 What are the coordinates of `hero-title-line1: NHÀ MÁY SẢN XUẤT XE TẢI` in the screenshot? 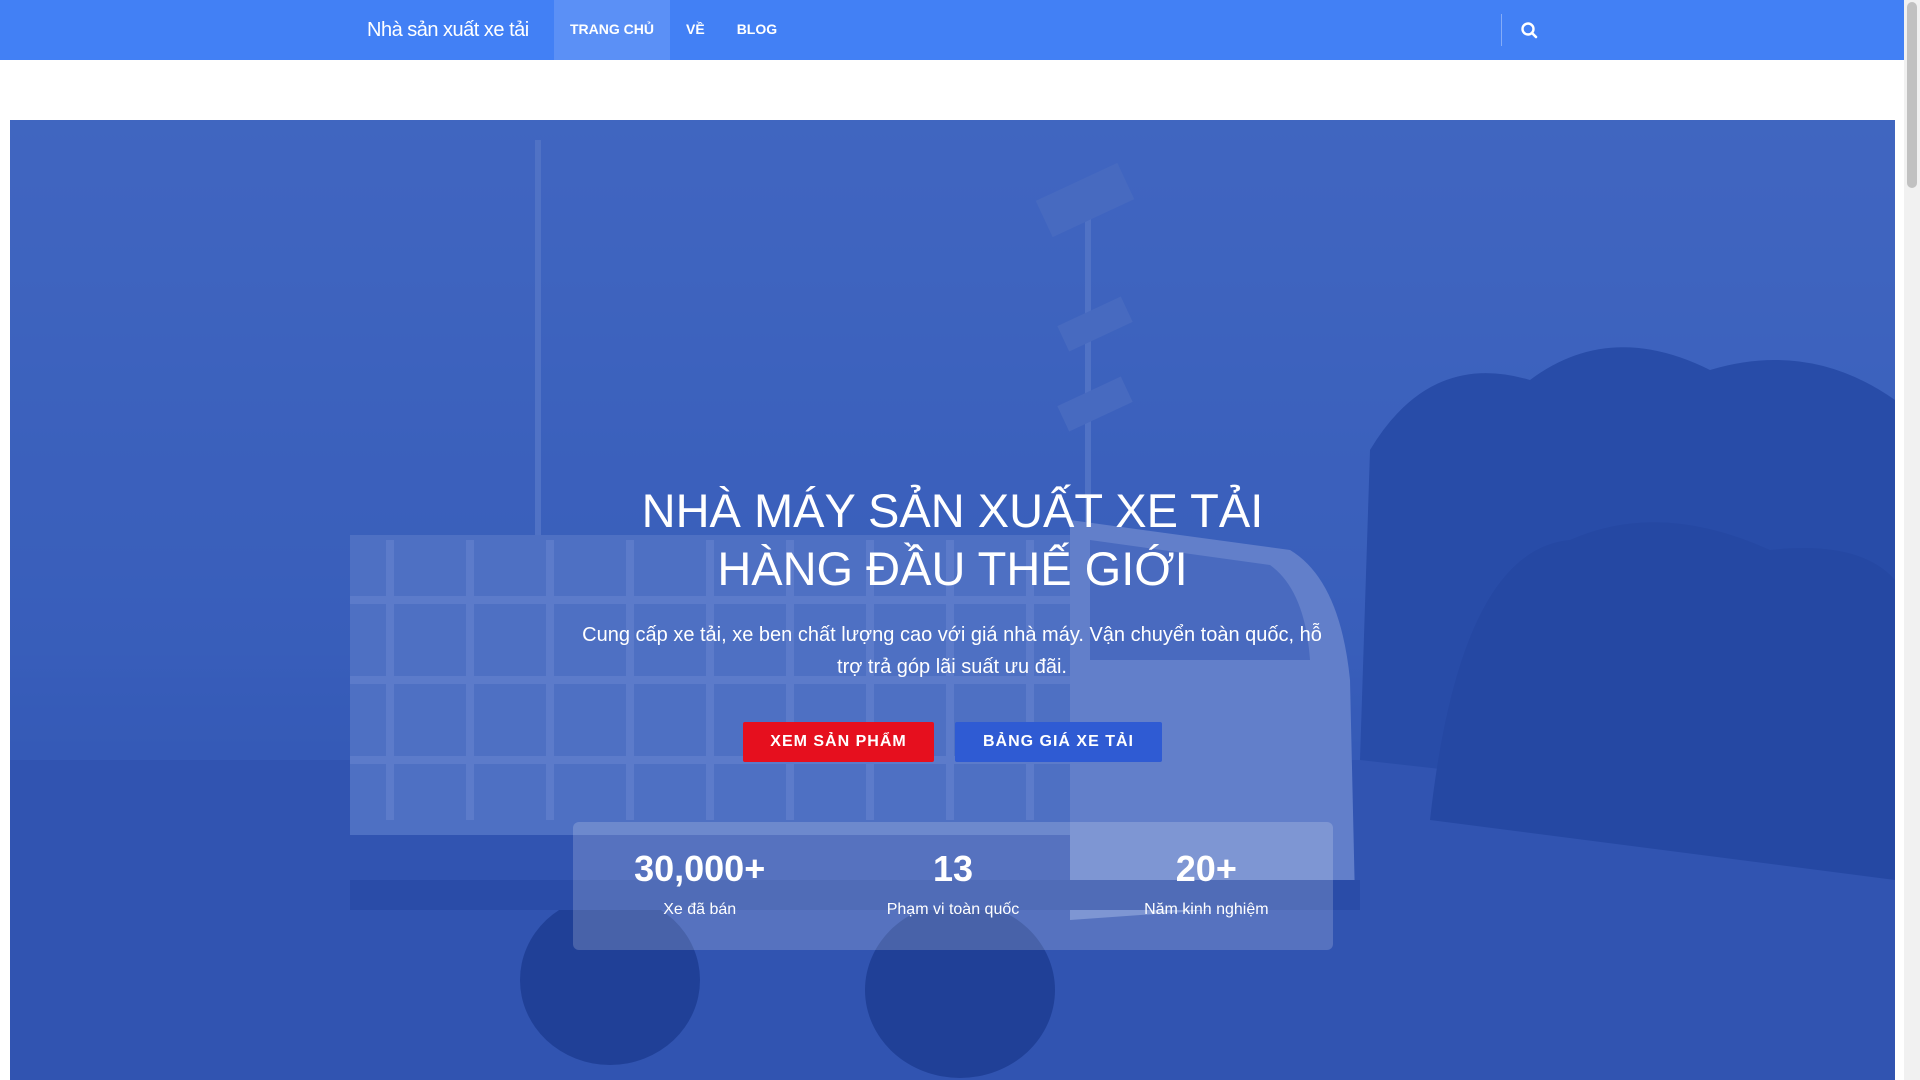 It's located at (952, 510).